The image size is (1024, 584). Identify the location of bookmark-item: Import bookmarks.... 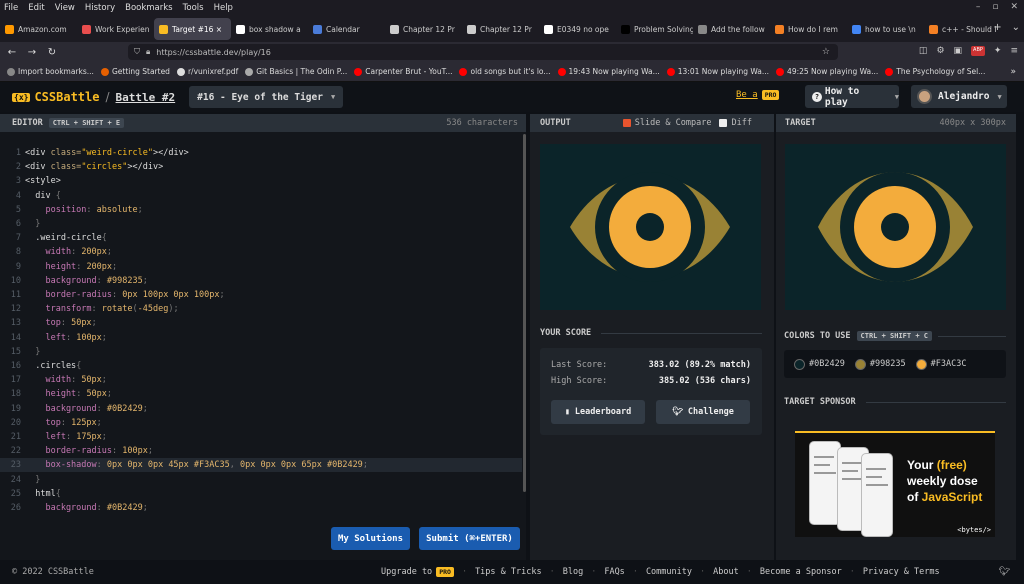
(50, 71).